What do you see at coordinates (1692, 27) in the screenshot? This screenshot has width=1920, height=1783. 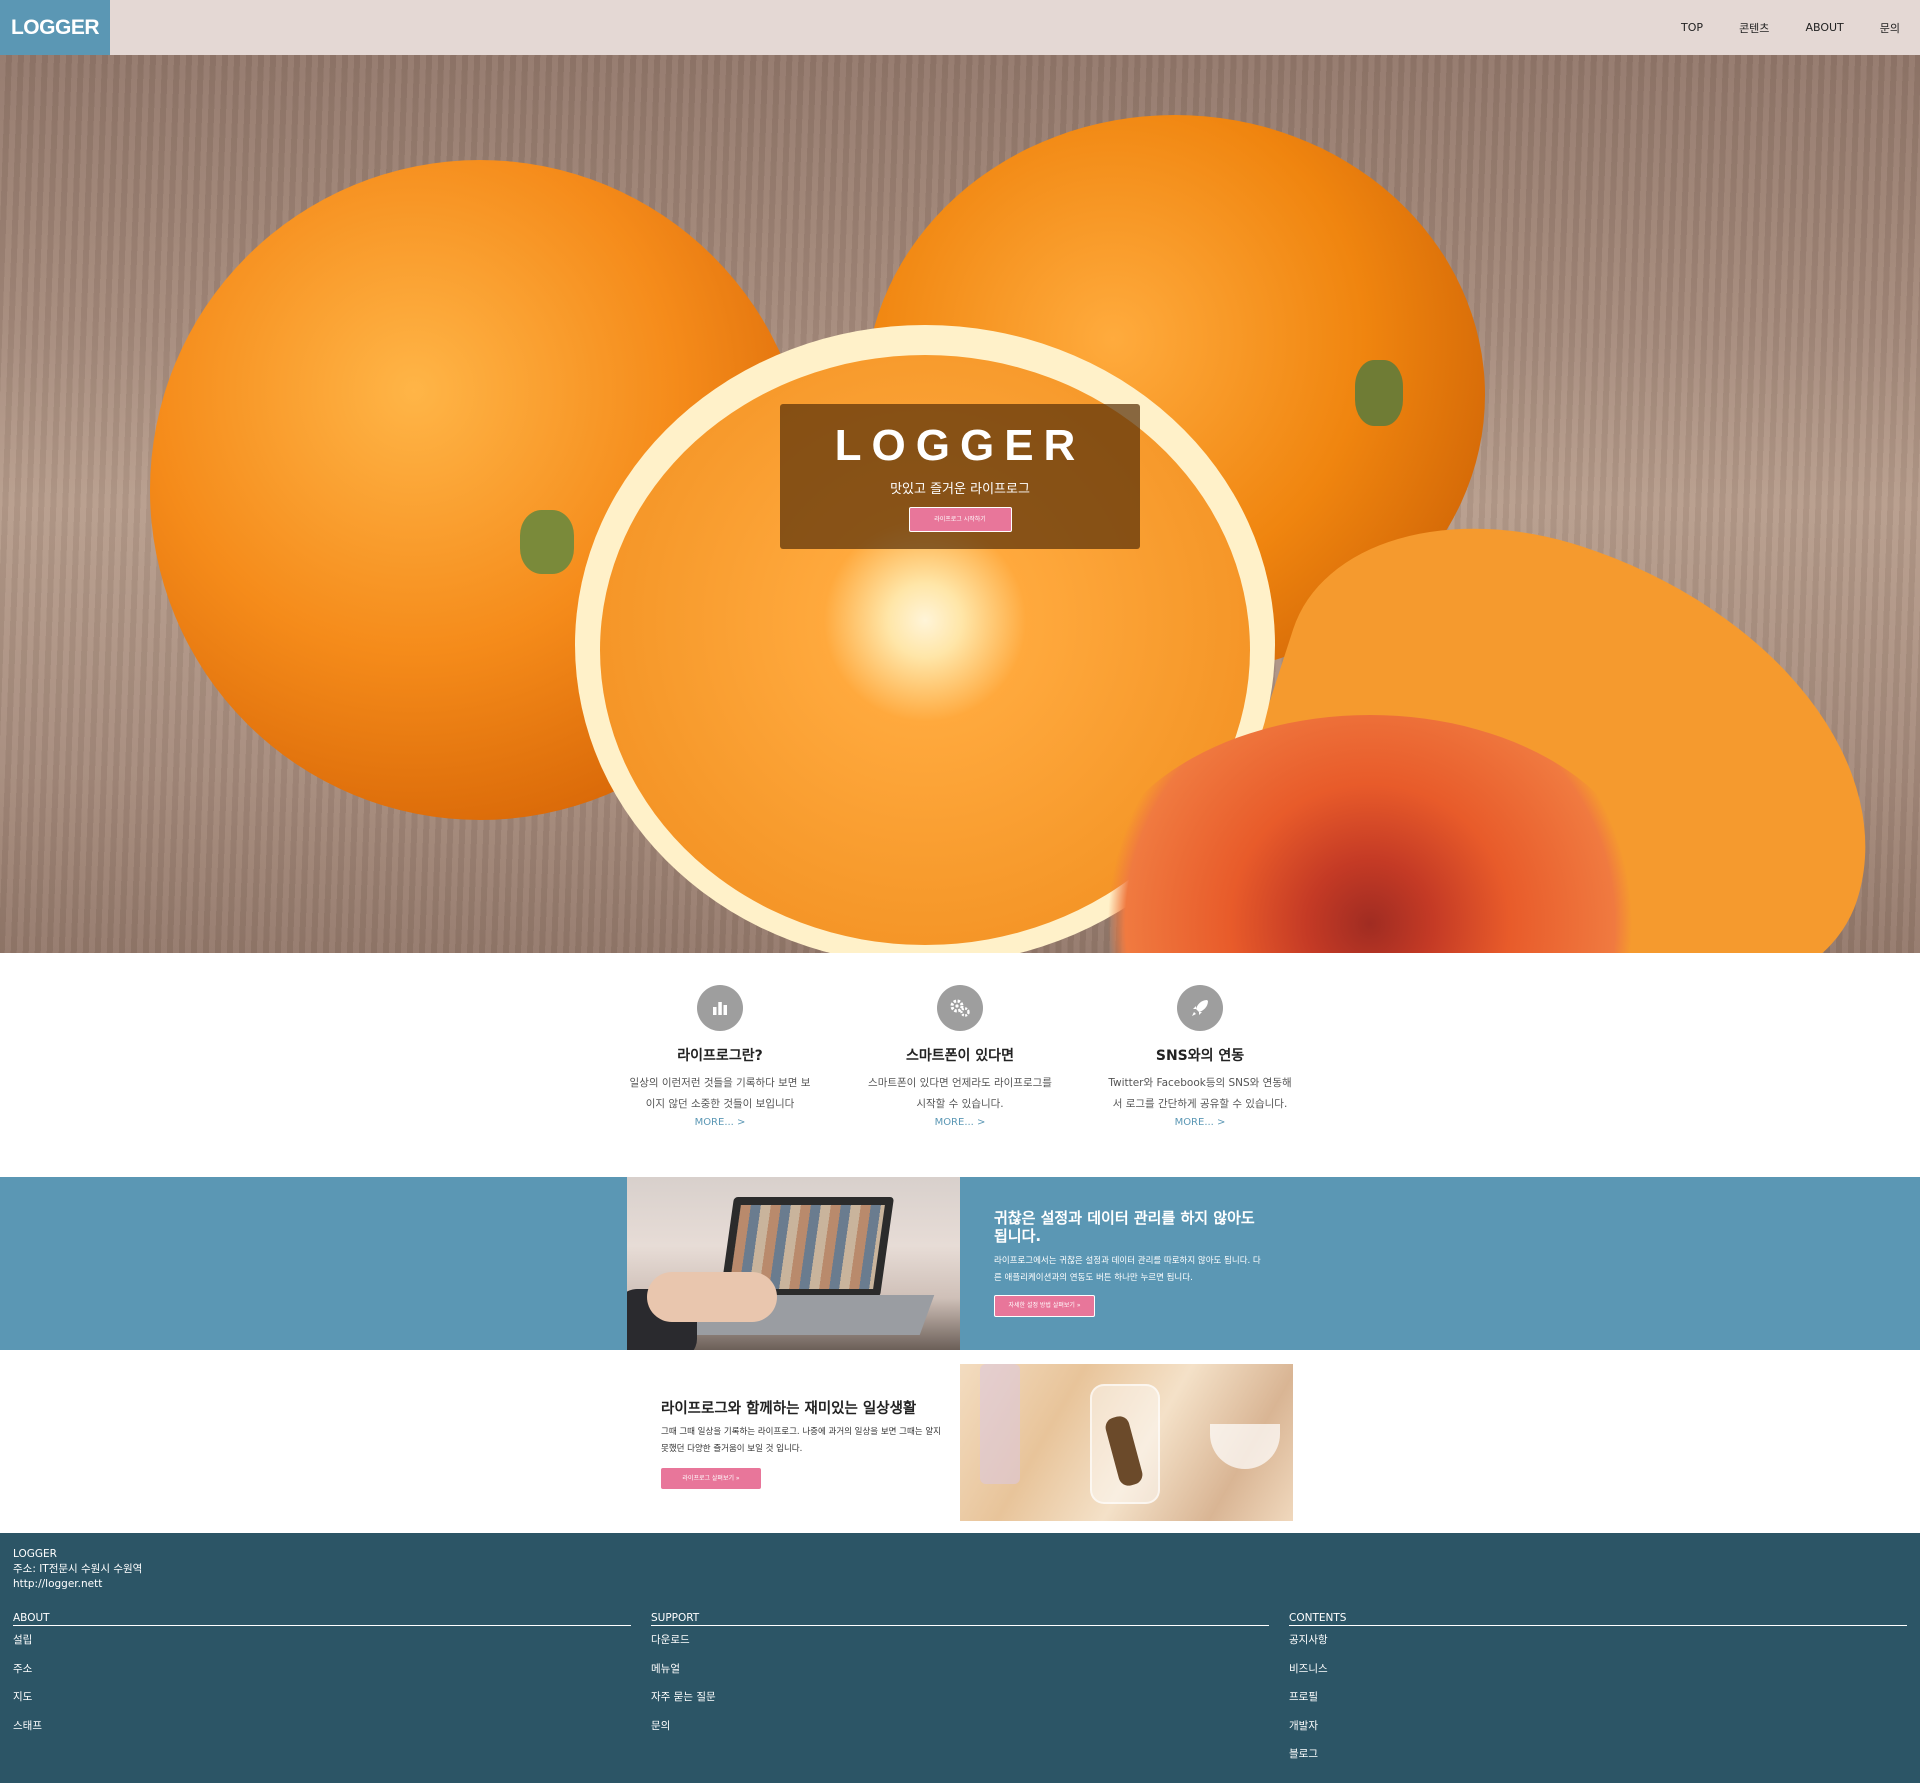 I see `nav-top: TOP` at bounding box center [1692, 27].